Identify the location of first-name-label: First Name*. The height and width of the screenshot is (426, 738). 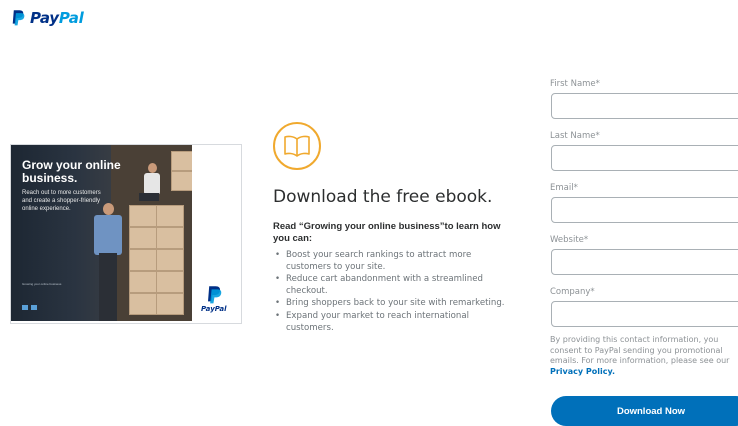
(575, 84).